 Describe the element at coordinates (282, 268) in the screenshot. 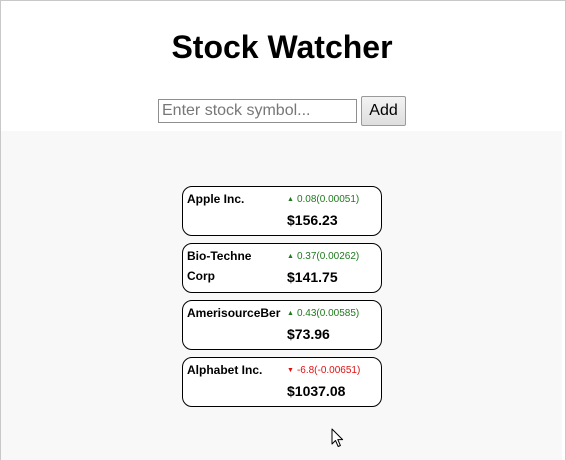

I see `stock-card-bio-techne: Bio-Techne Corp ▲ 0.37(0.00262) $141.75` at that location.